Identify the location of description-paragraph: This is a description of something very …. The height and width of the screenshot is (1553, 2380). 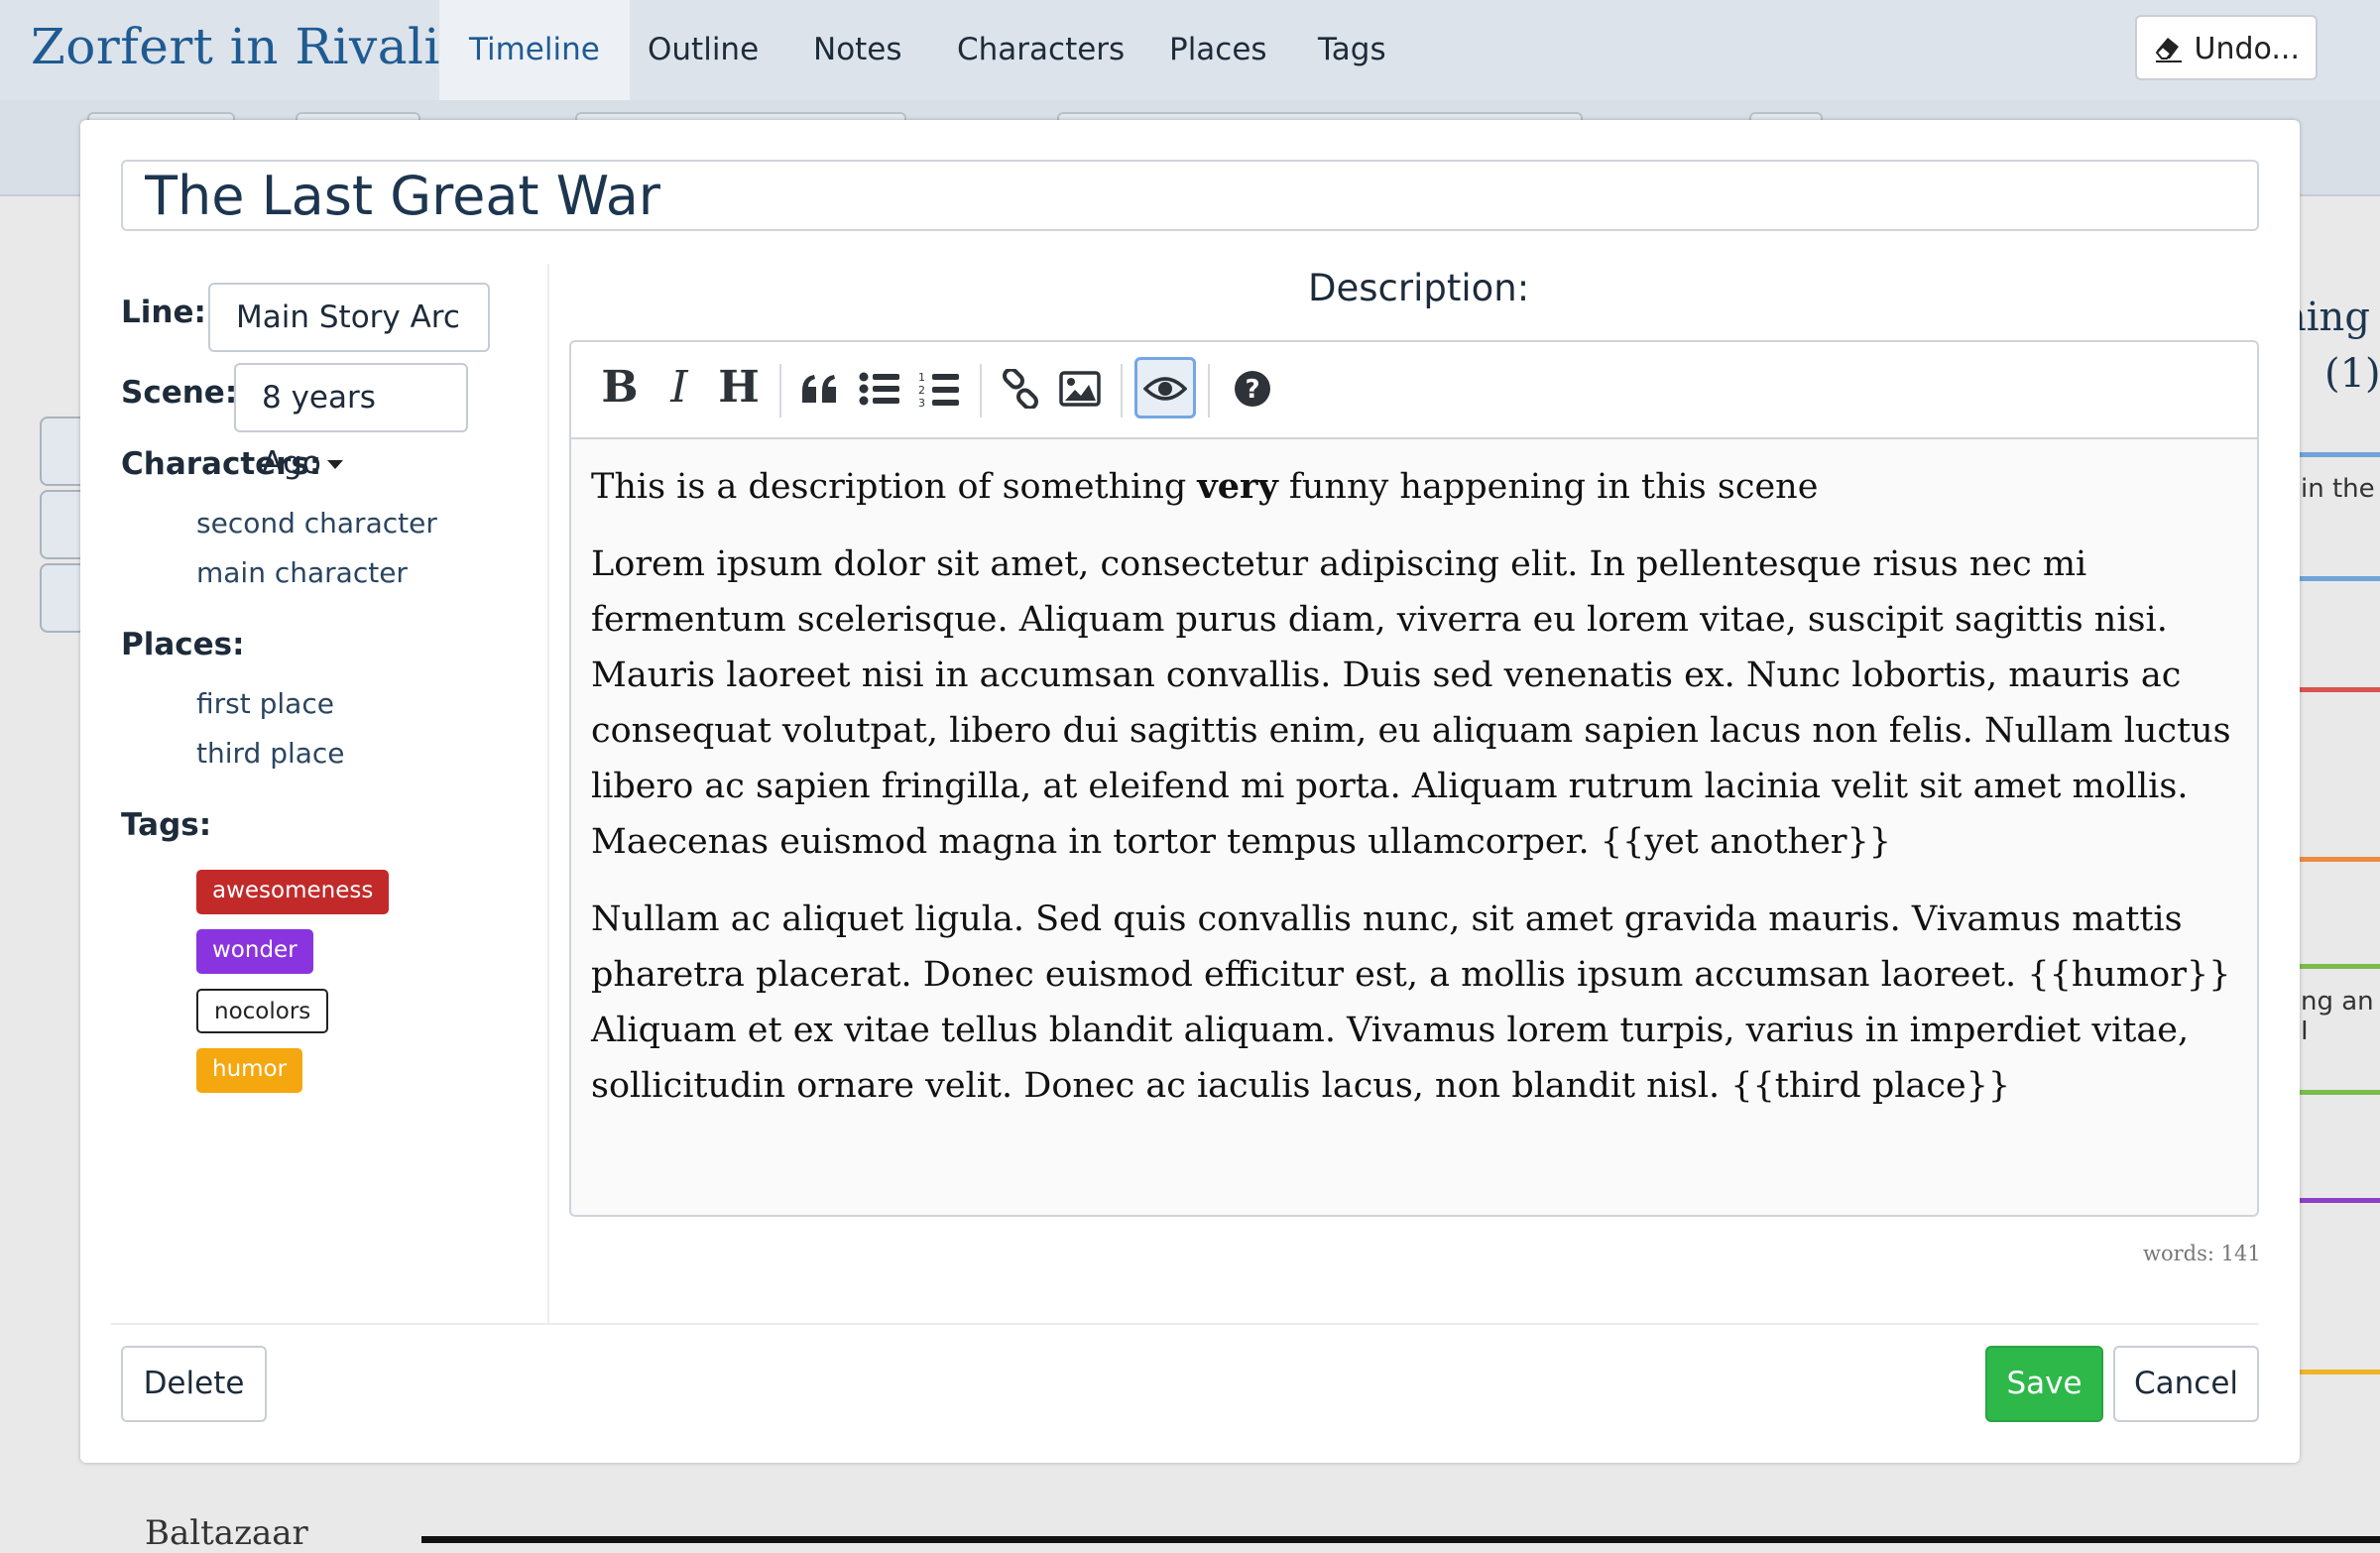
(1205, 486).